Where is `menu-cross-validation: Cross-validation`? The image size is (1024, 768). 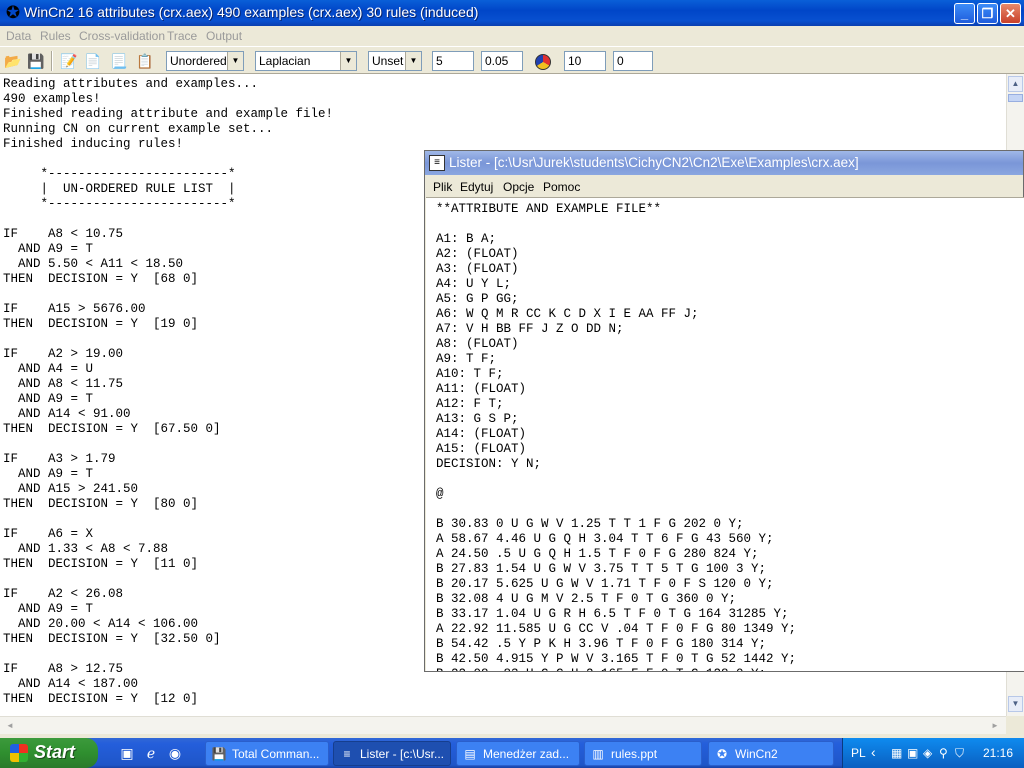 menu-cross-validation: Cross-validation is located at coordinates (122, 36).